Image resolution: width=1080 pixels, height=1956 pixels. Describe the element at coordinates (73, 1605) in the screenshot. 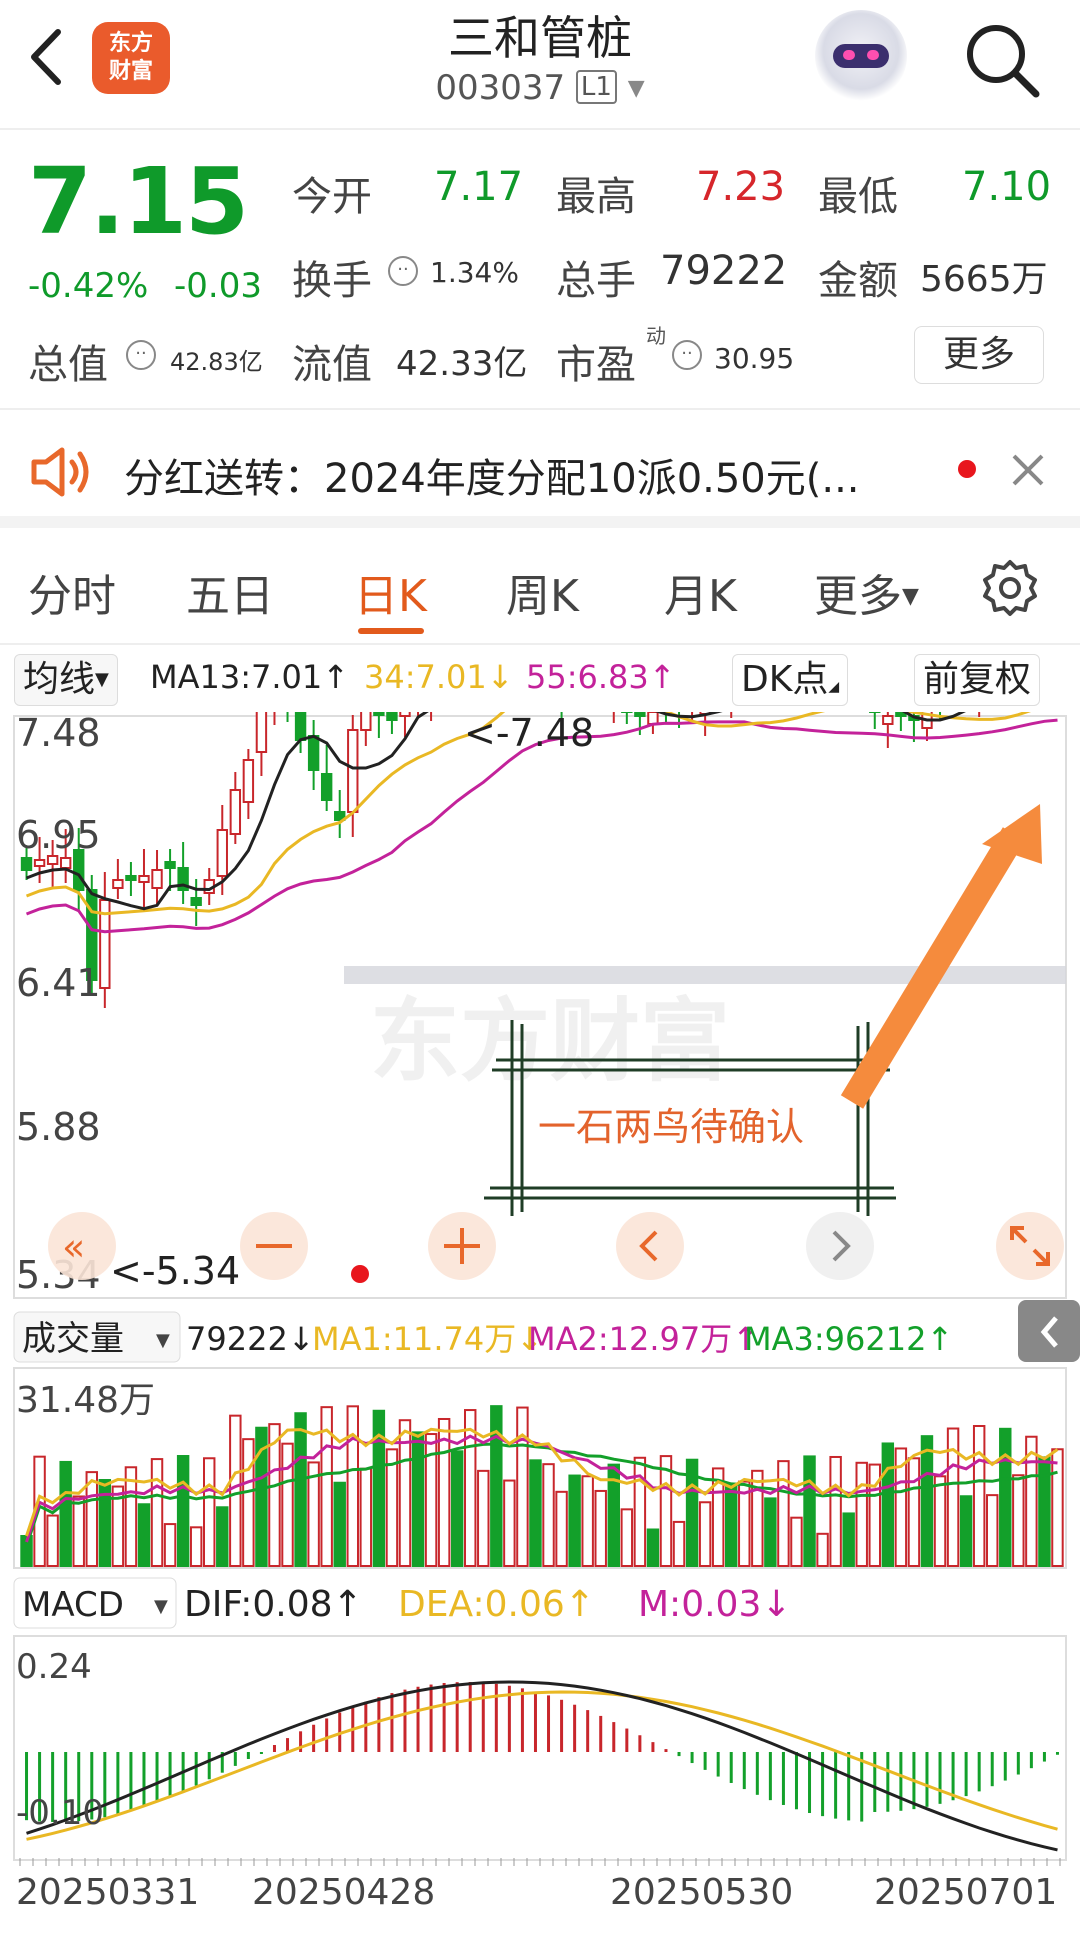

I see `macd-indicator-label: MACD` at that location.